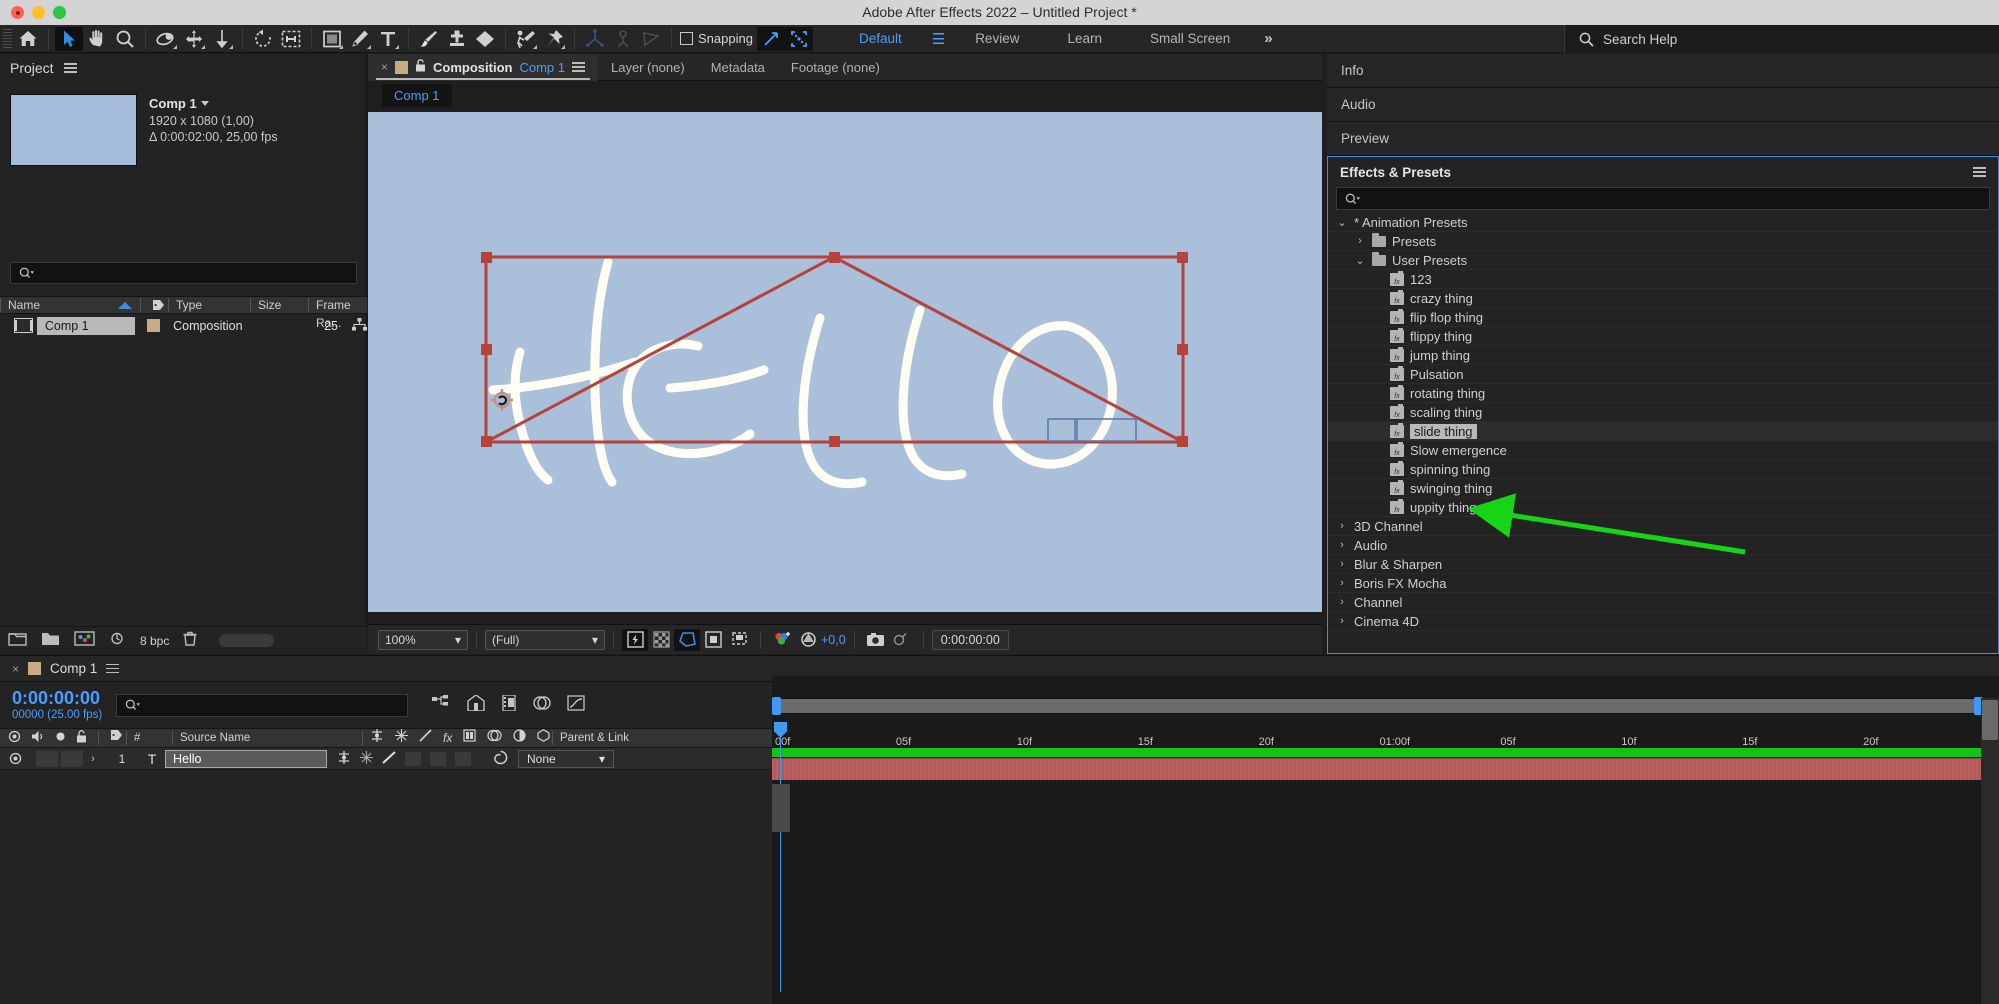 This screenshot has height=1004, width=1999. What do you see at coordinates (1663, 488) in the screenshot?
I see `effects-tree-item: fx swinging thing` at bounding box center [1663, 488].